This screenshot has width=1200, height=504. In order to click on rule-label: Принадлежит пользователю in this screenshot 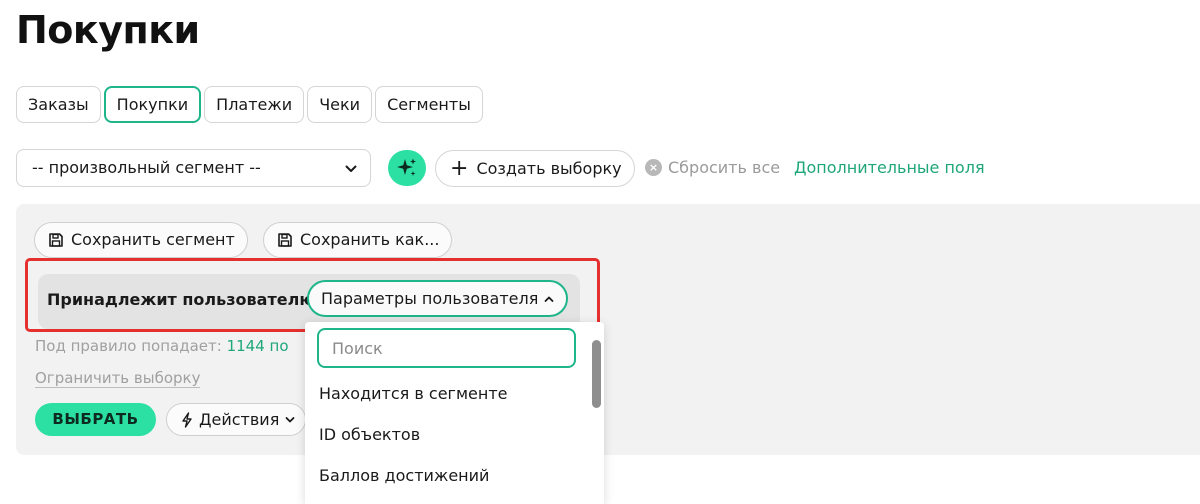, I will do `click(181, 299)`.